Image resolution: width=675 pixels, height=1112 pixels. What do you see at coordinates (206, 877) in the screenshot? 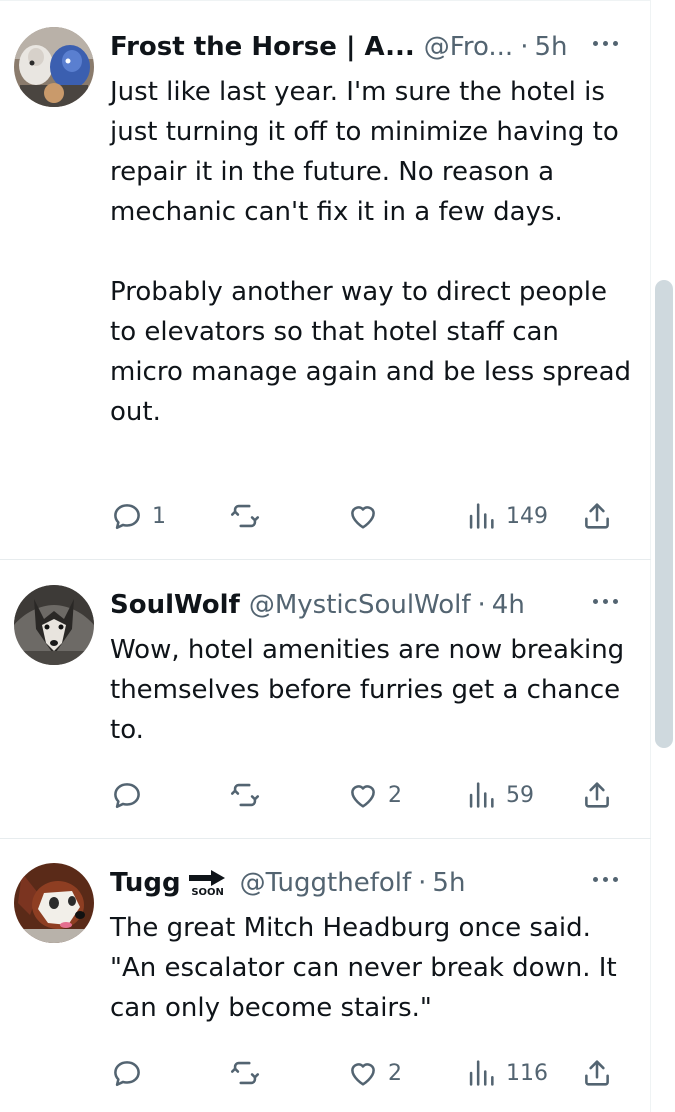
I see `arrow-right-icon` at bounding box center [206, 877].